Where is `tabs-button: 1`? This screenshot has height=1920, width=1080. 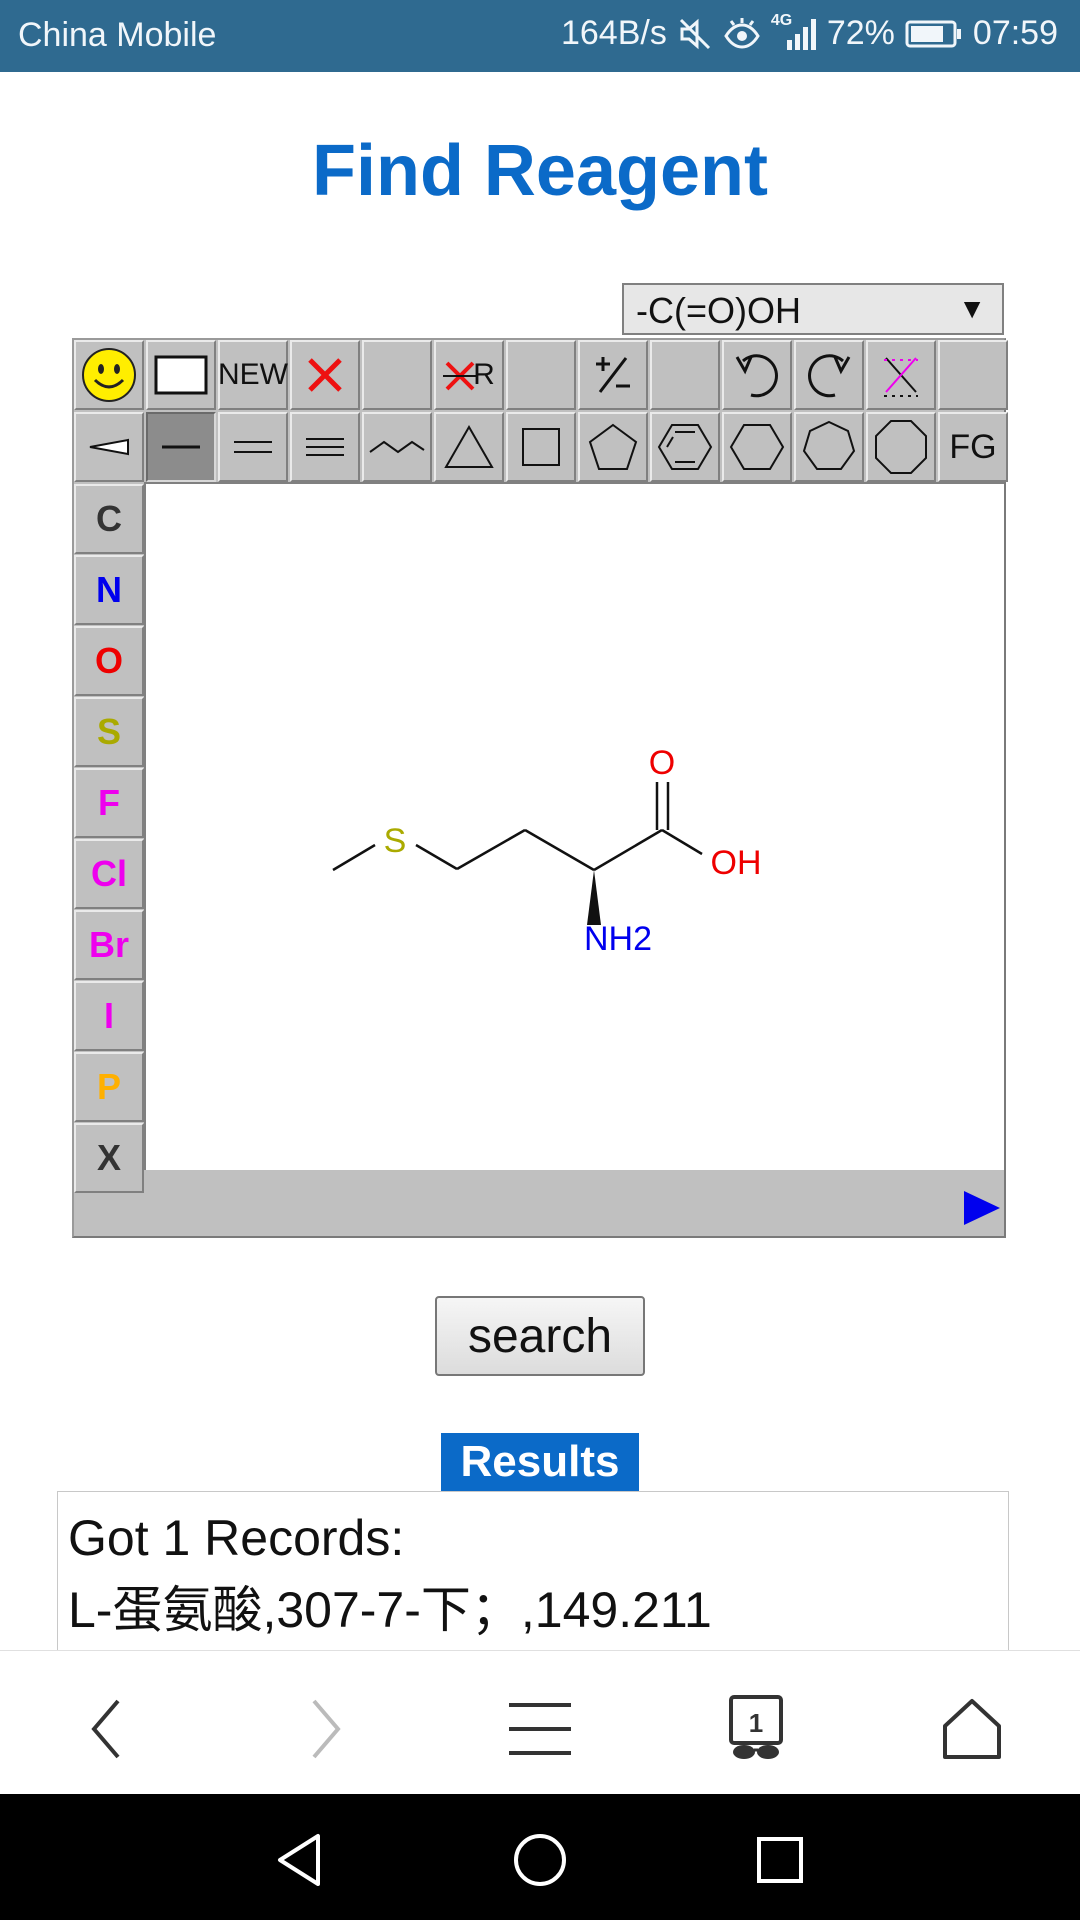 tabs-button: 1 is located at coordinates (756, 1729).